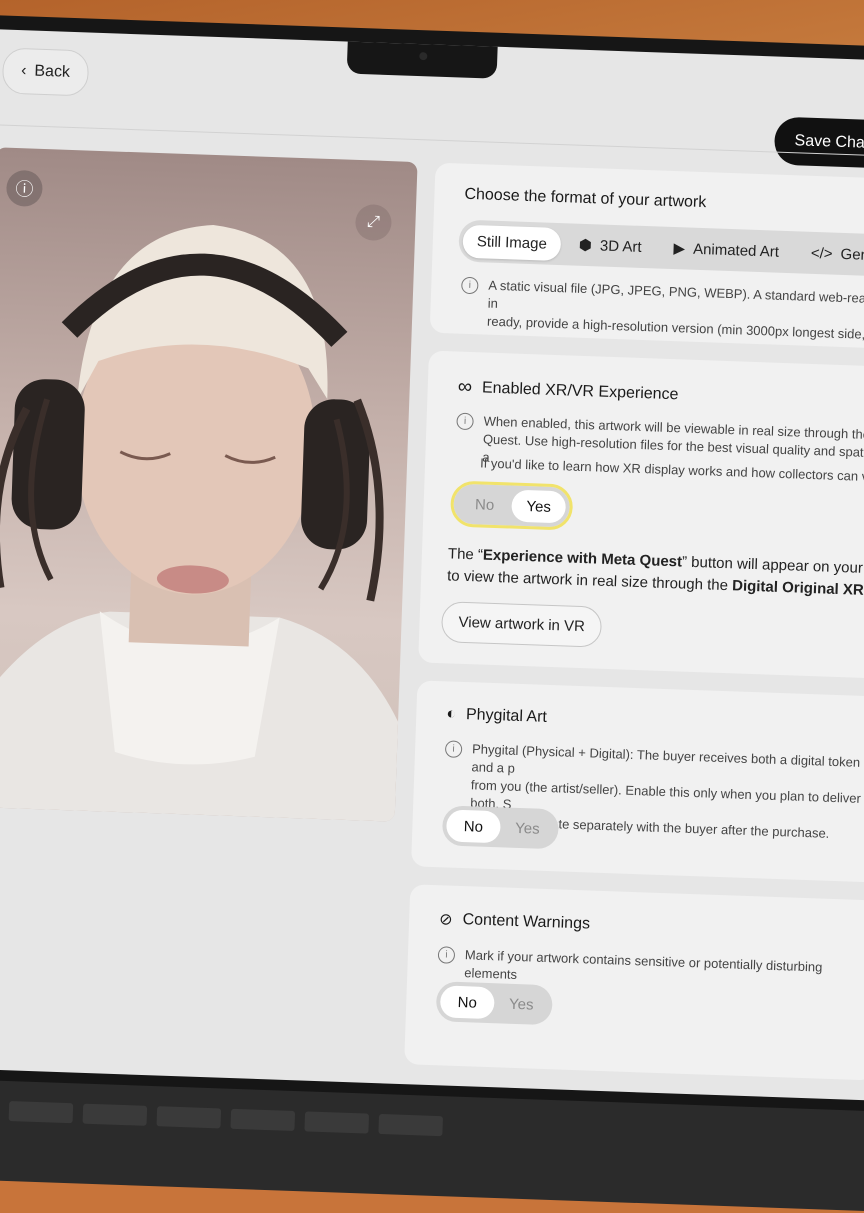 Image resolution: width=864 pixels, height=1213 pixels. Describe the element at coordinates (821, 253) in the screenshot. I see `code-icon: </>` at that location.